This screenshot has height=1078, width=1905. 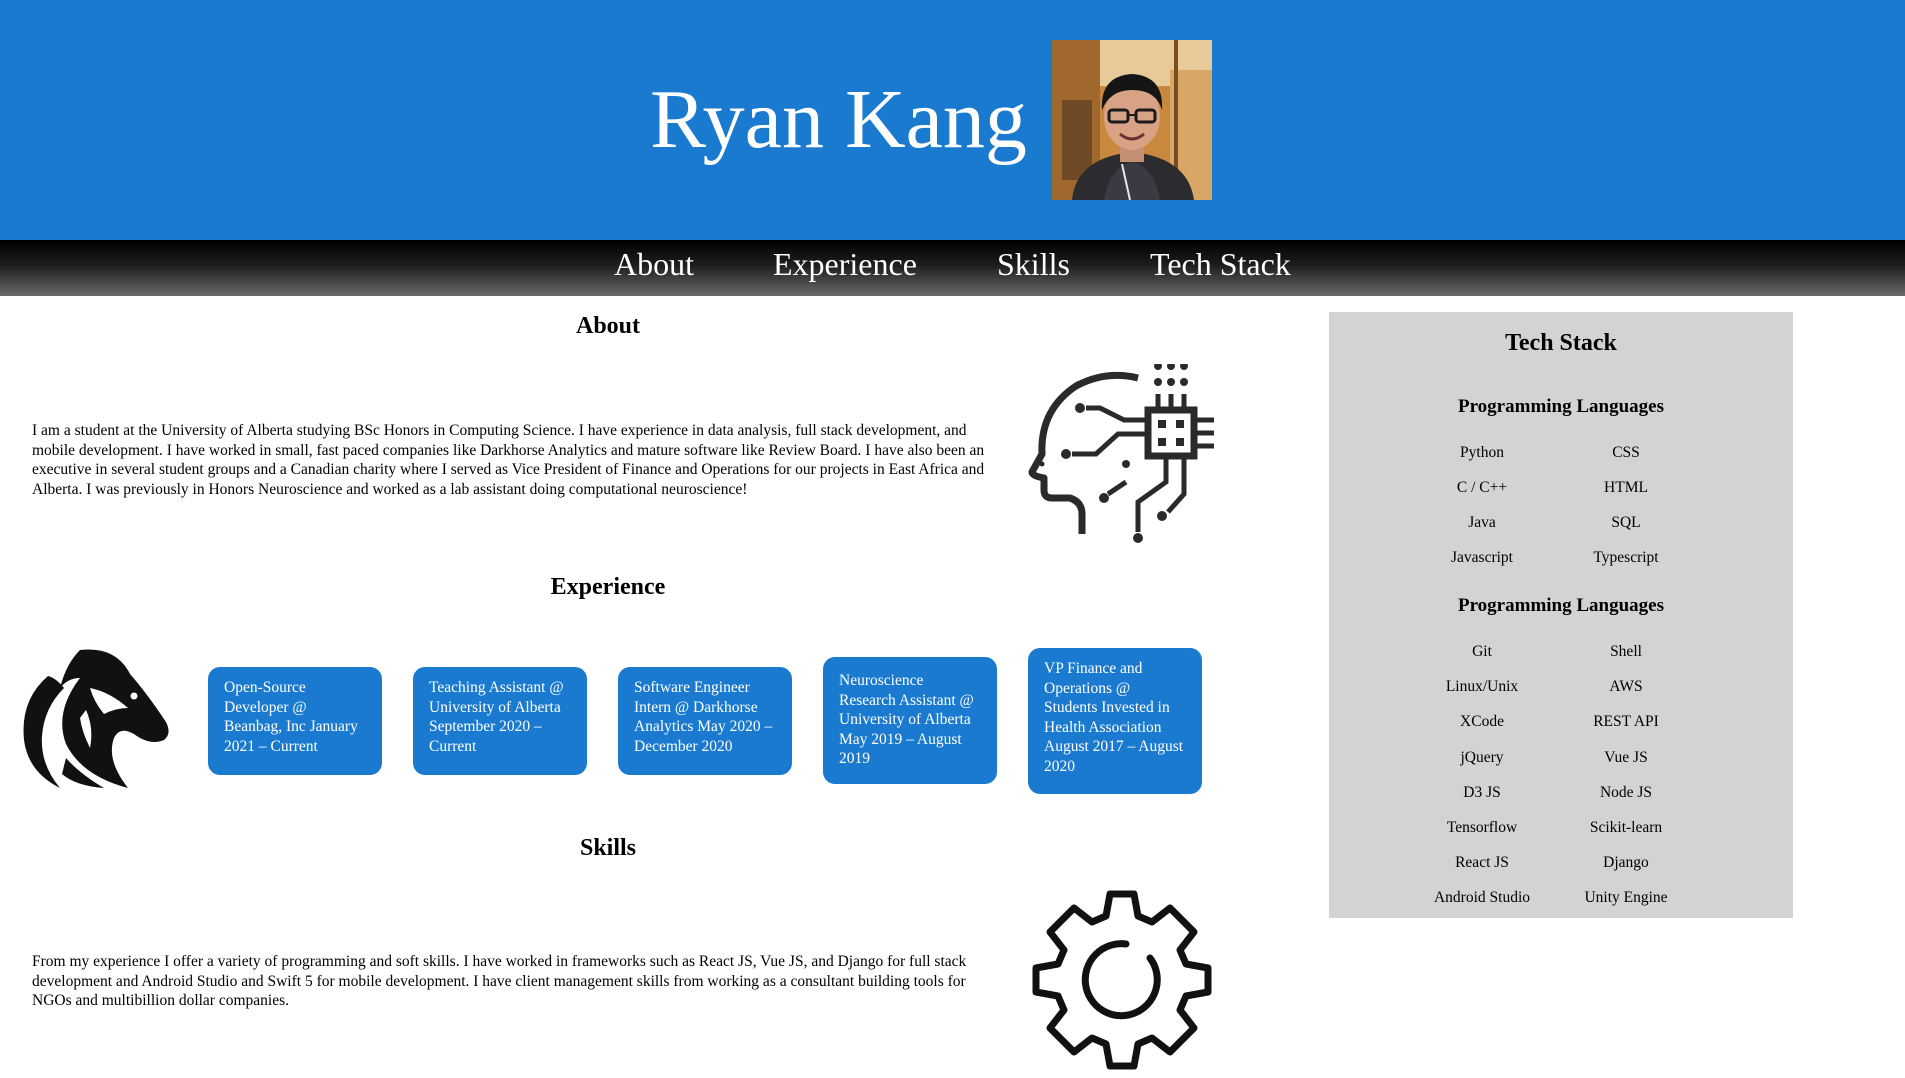 I want to click on nav-experience: Experience, so click(x=845, y=264).